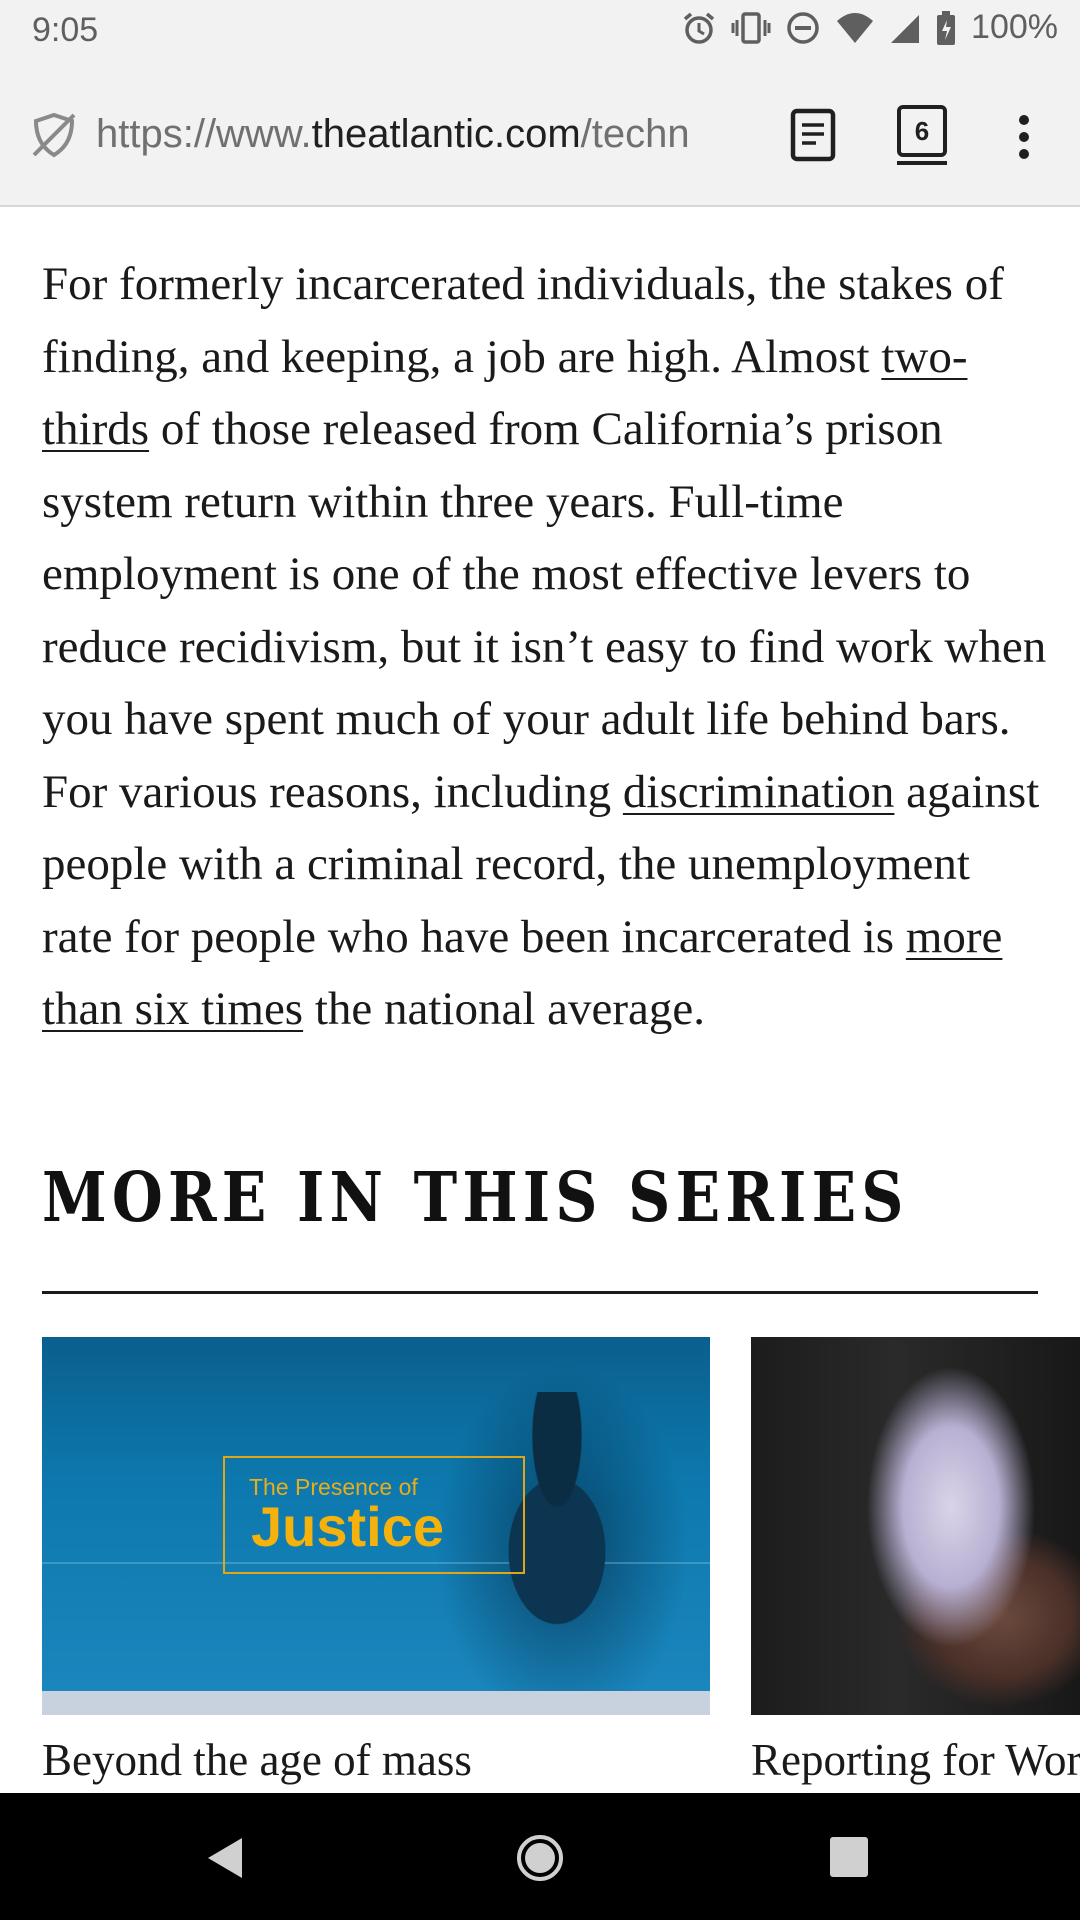 This screenshot has height=1920, width=1080. I want to click on battery-percentage: 100%, so click(1014, 27).